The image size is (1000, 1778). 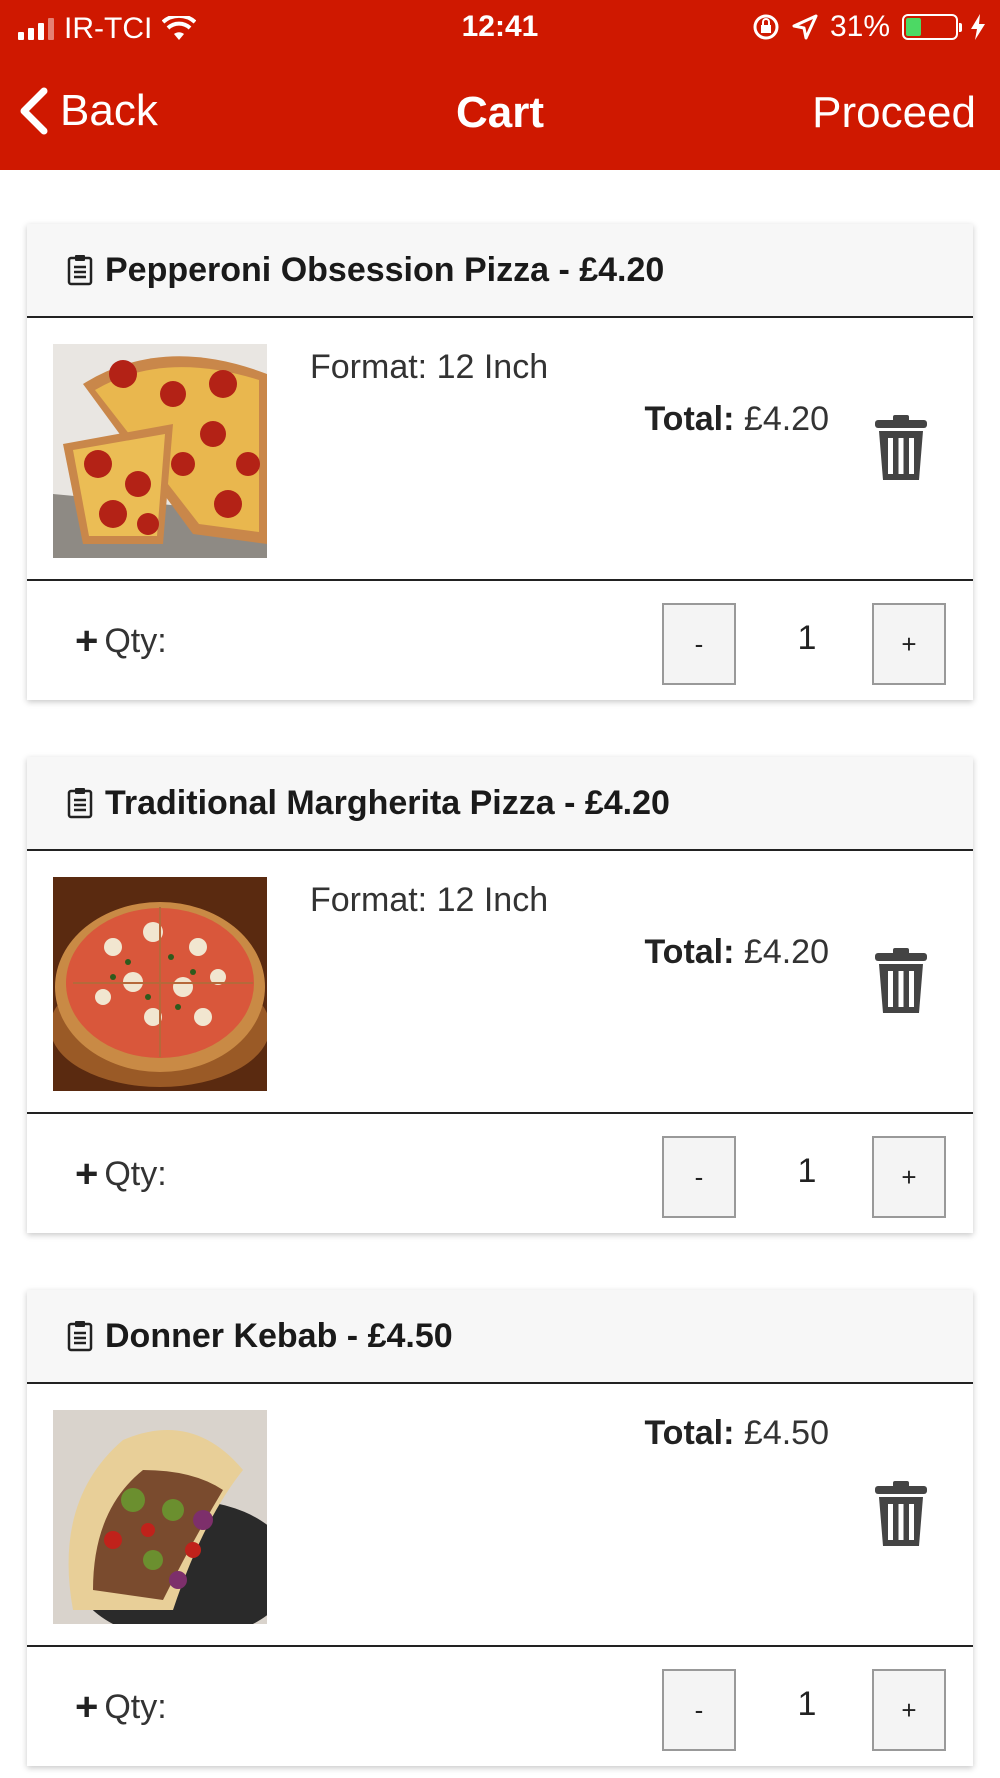 I want to click on nav-bar: Back Cart Proceed, so click(x=500, y=115).